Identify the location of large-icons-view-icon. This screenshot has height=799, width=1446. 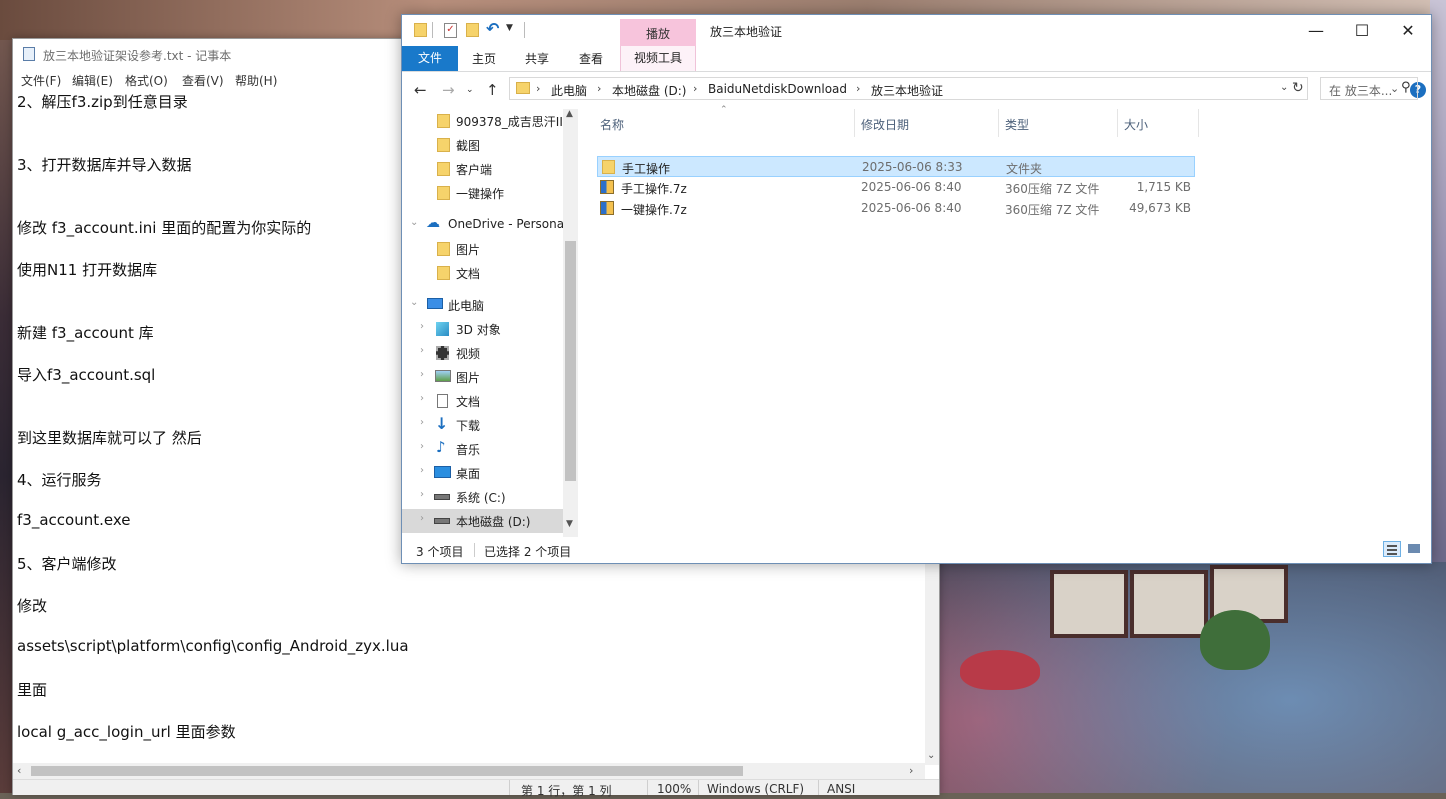
(1414, 549).